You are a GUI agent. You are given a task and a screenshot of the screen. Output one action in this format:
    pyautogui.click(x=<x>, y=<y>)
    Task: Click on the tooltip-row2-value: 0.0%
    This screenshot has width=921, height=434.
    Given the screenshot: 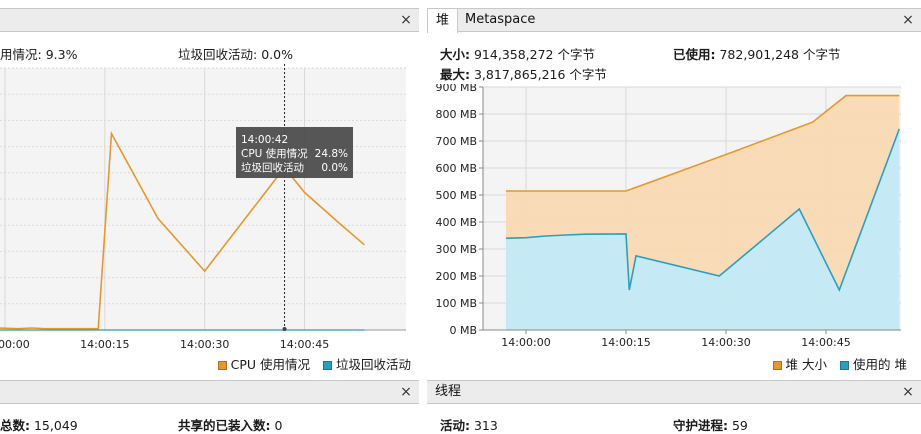 What is the action you would take?
    pyautogui.click(x=334, y=168)
    